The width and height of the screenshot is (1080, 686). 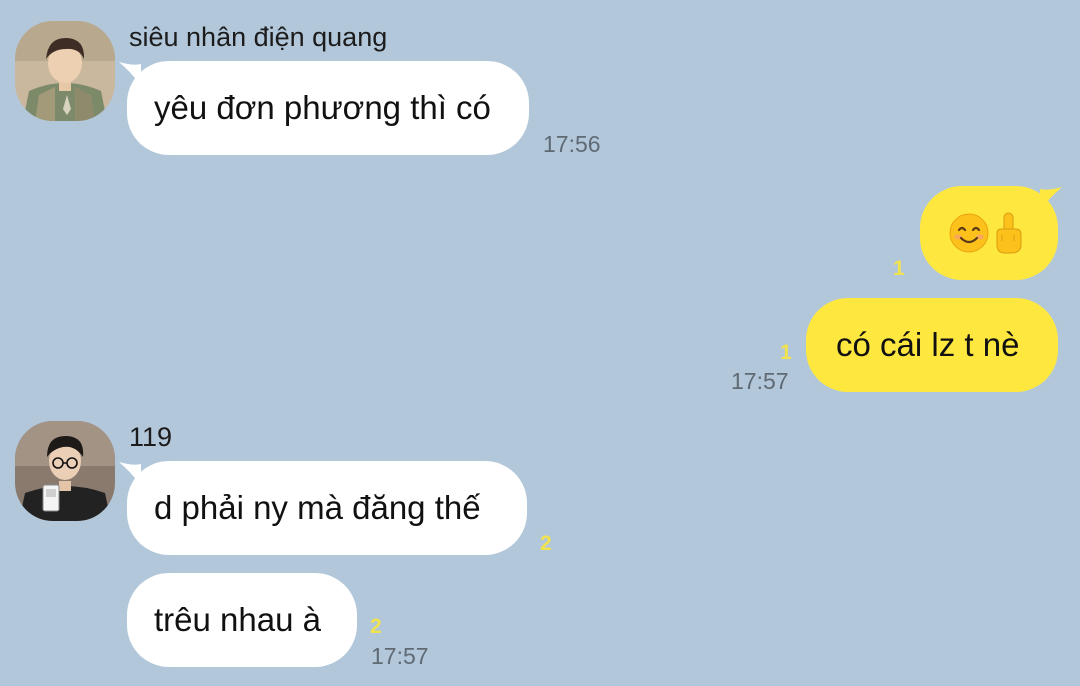 What do you see at coordinates (317, 507) in the screenshot?
I see `message-text: d phải ny mà đăng thế` at bounding box center [317, 507].